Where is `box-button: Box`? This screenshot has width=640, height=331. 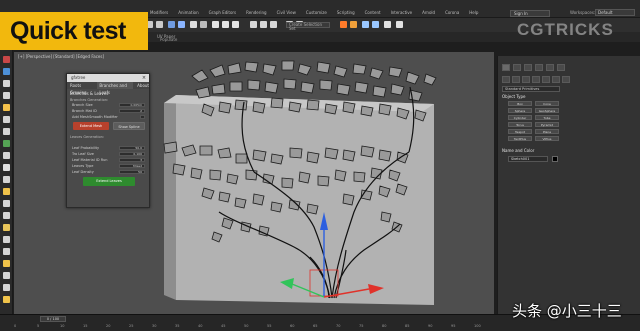 box-button: Box is located at coordinates (520, 103).